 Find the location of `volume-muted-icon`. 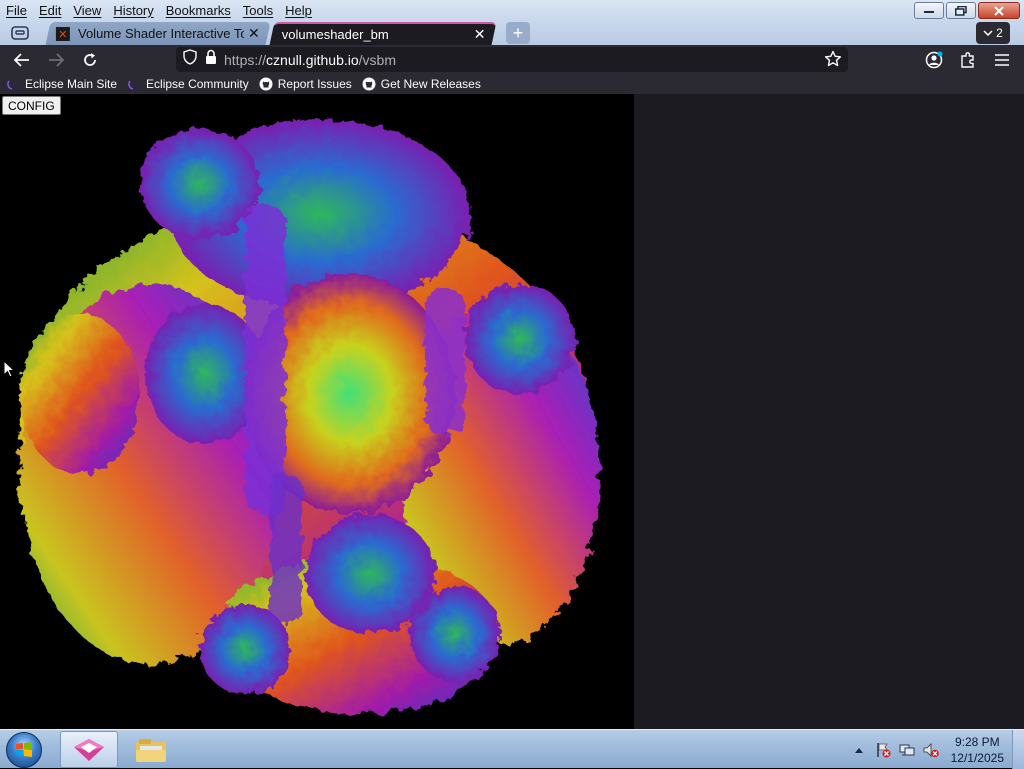

volume-muted-icon is located at coordinates (931, 750).